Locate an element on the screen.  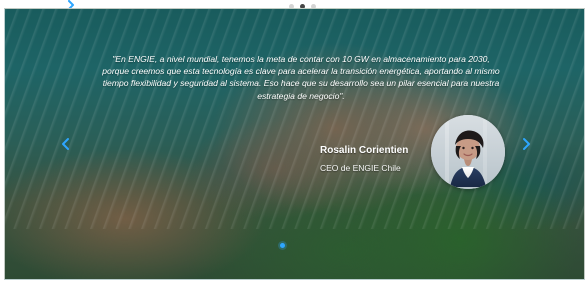
carousel-next-button is located at coordinates (526, 144).